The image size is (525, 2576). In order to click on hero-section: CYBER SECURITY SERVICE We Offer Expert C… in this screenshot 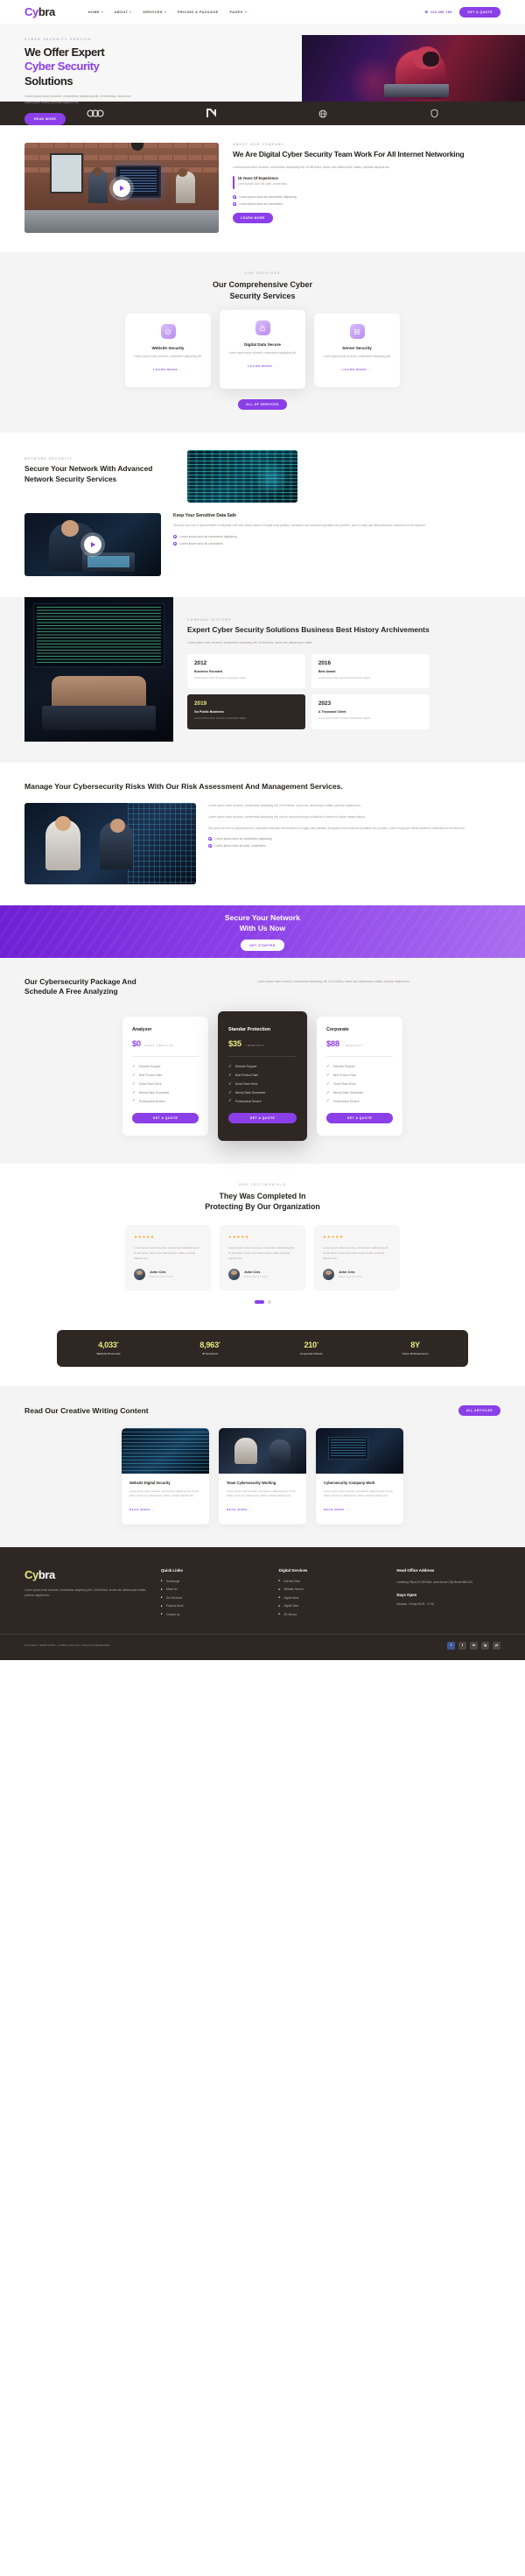, I will do `click(262, 74)`.